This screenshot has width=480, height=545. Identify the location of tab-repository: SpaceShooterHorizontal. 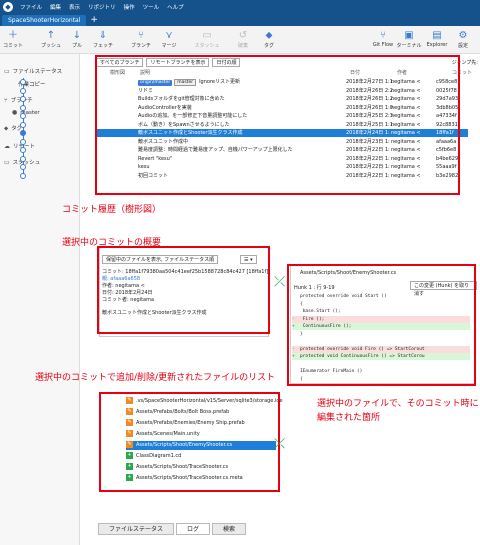
(44, 20).